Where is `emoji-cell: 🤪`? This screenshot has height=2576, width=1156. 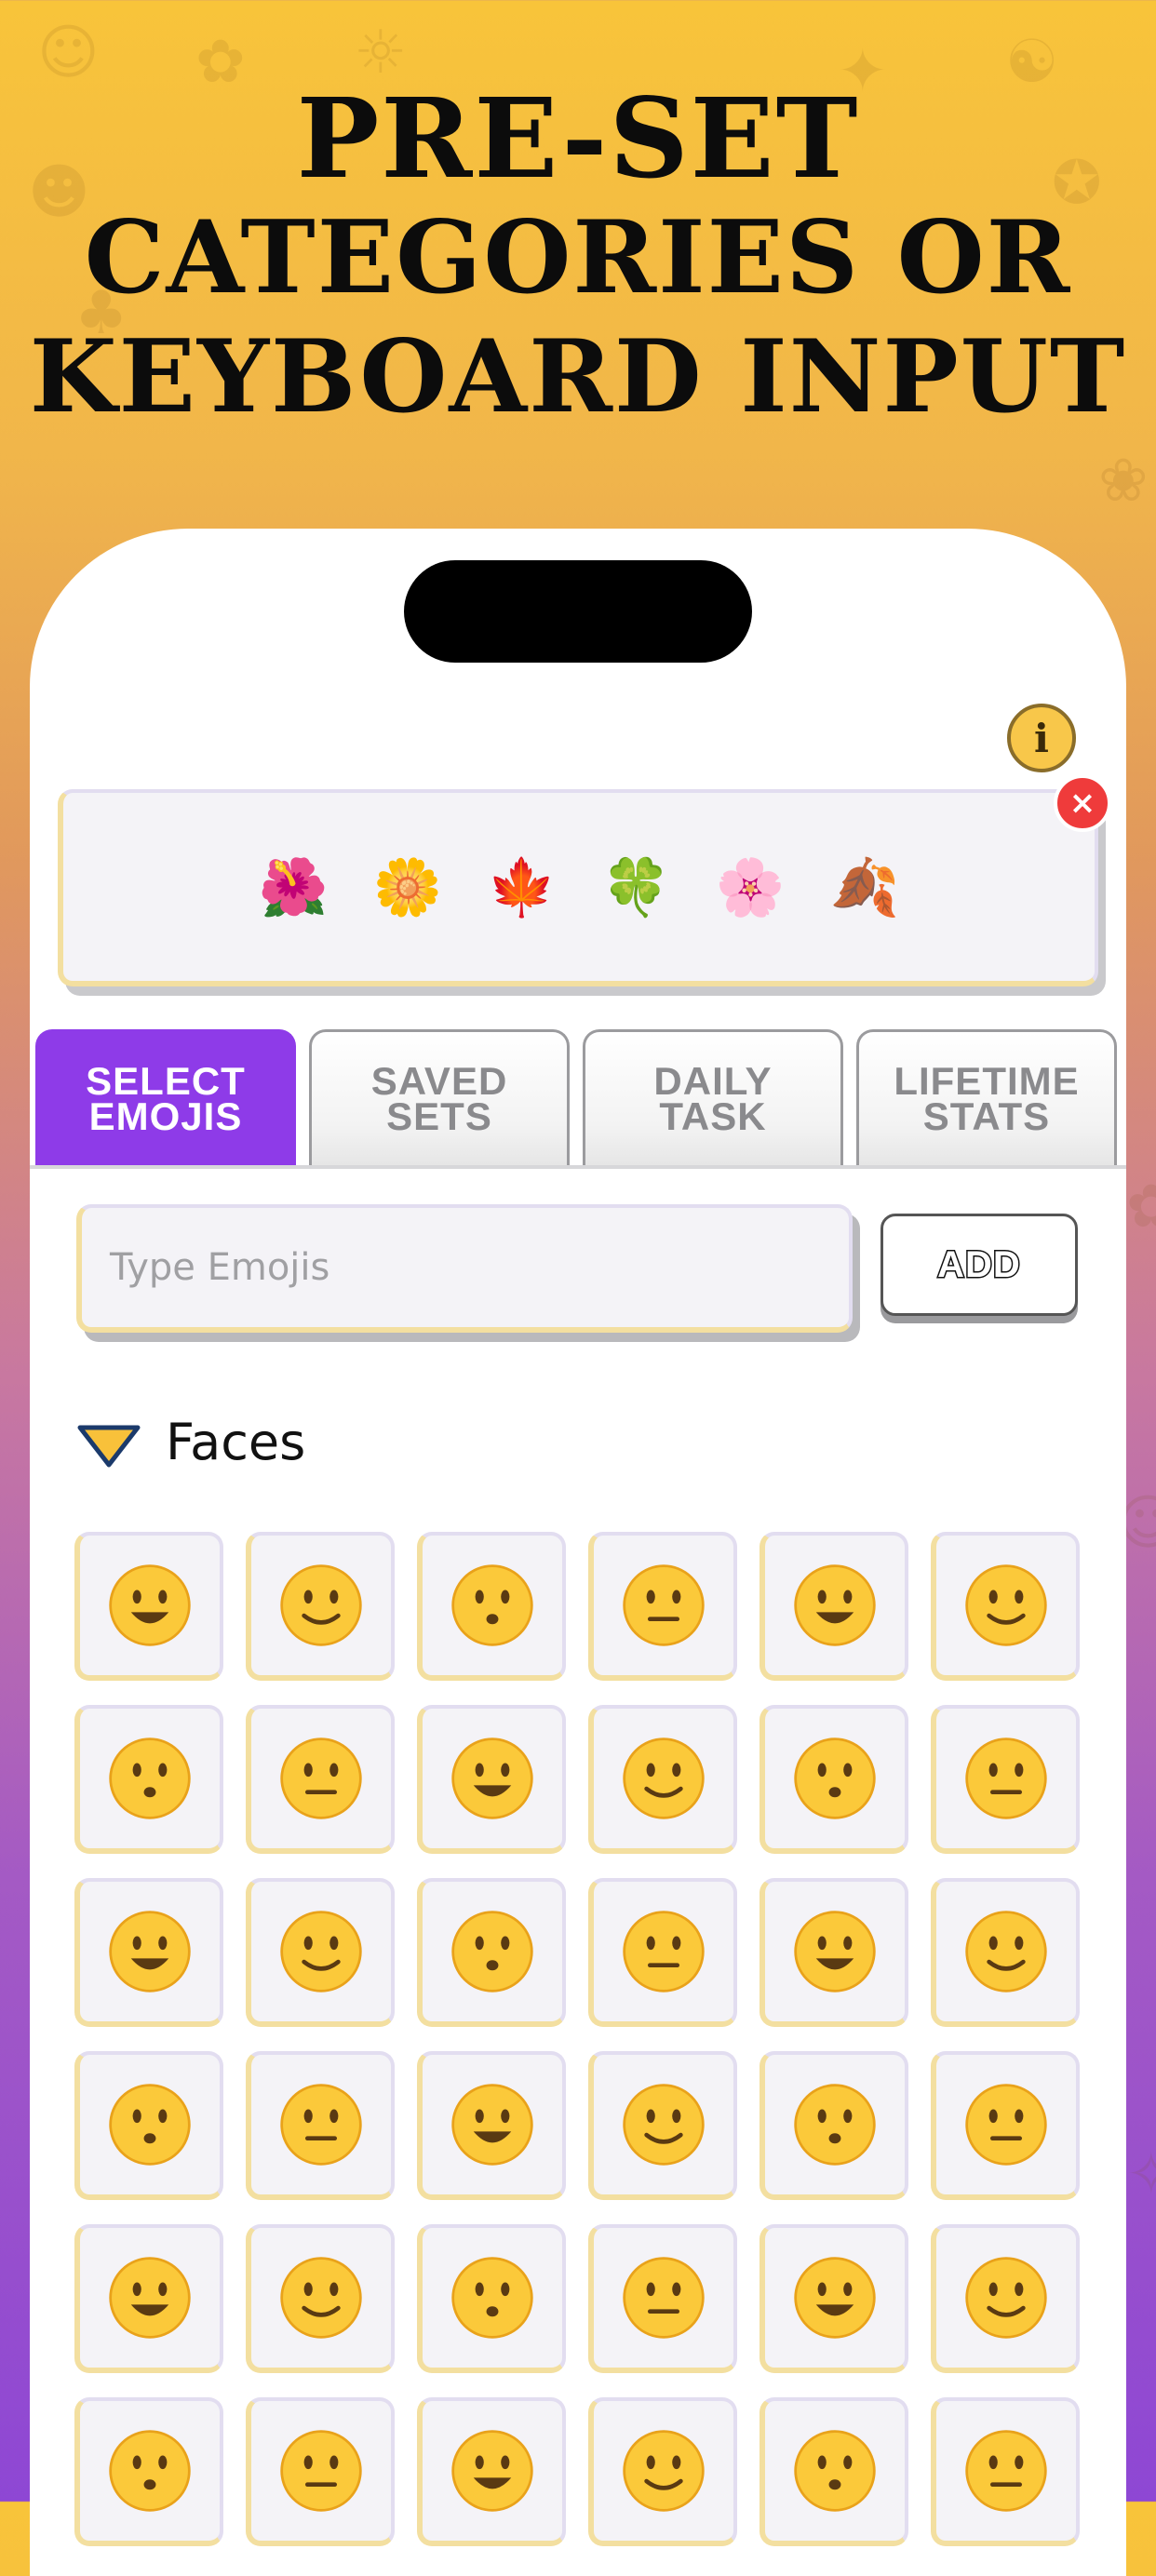
emoji-cell: 🤪 is located at coordinates (320, 2298).